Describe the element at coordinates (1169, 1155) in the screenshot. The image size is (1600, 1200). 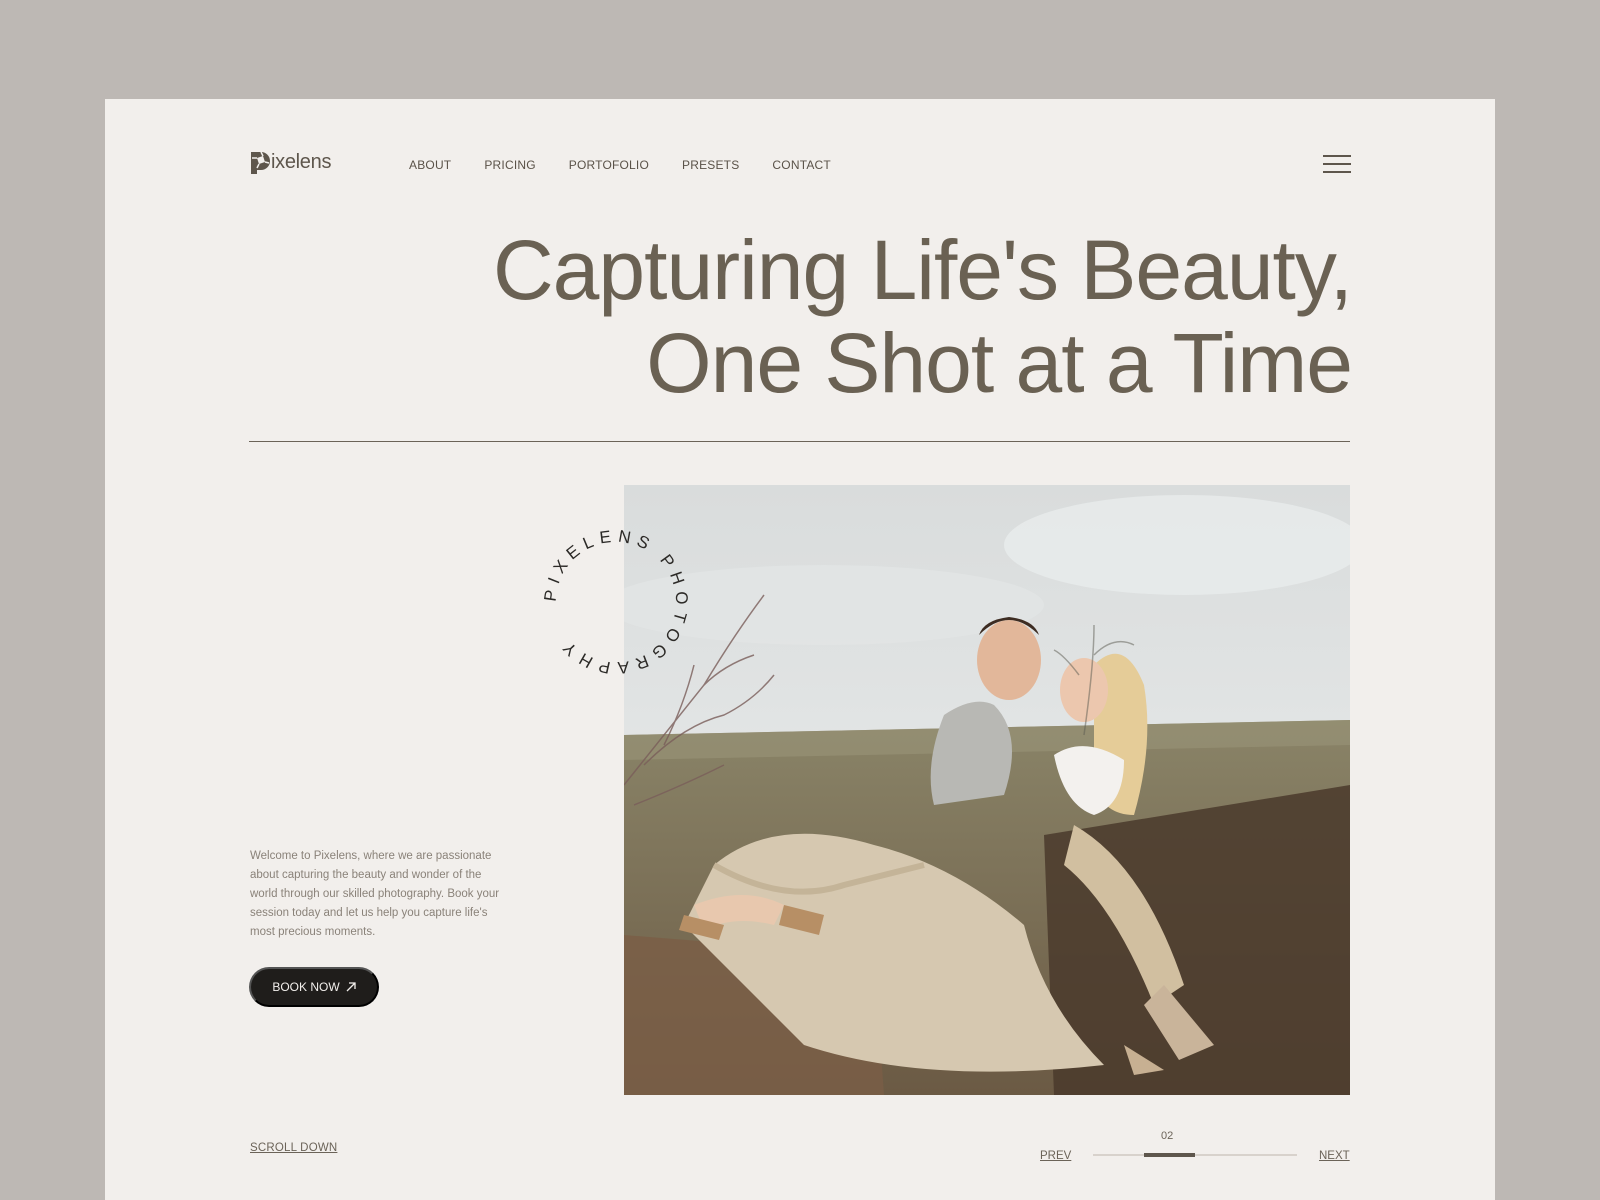
I see `slider-progress` at that location.